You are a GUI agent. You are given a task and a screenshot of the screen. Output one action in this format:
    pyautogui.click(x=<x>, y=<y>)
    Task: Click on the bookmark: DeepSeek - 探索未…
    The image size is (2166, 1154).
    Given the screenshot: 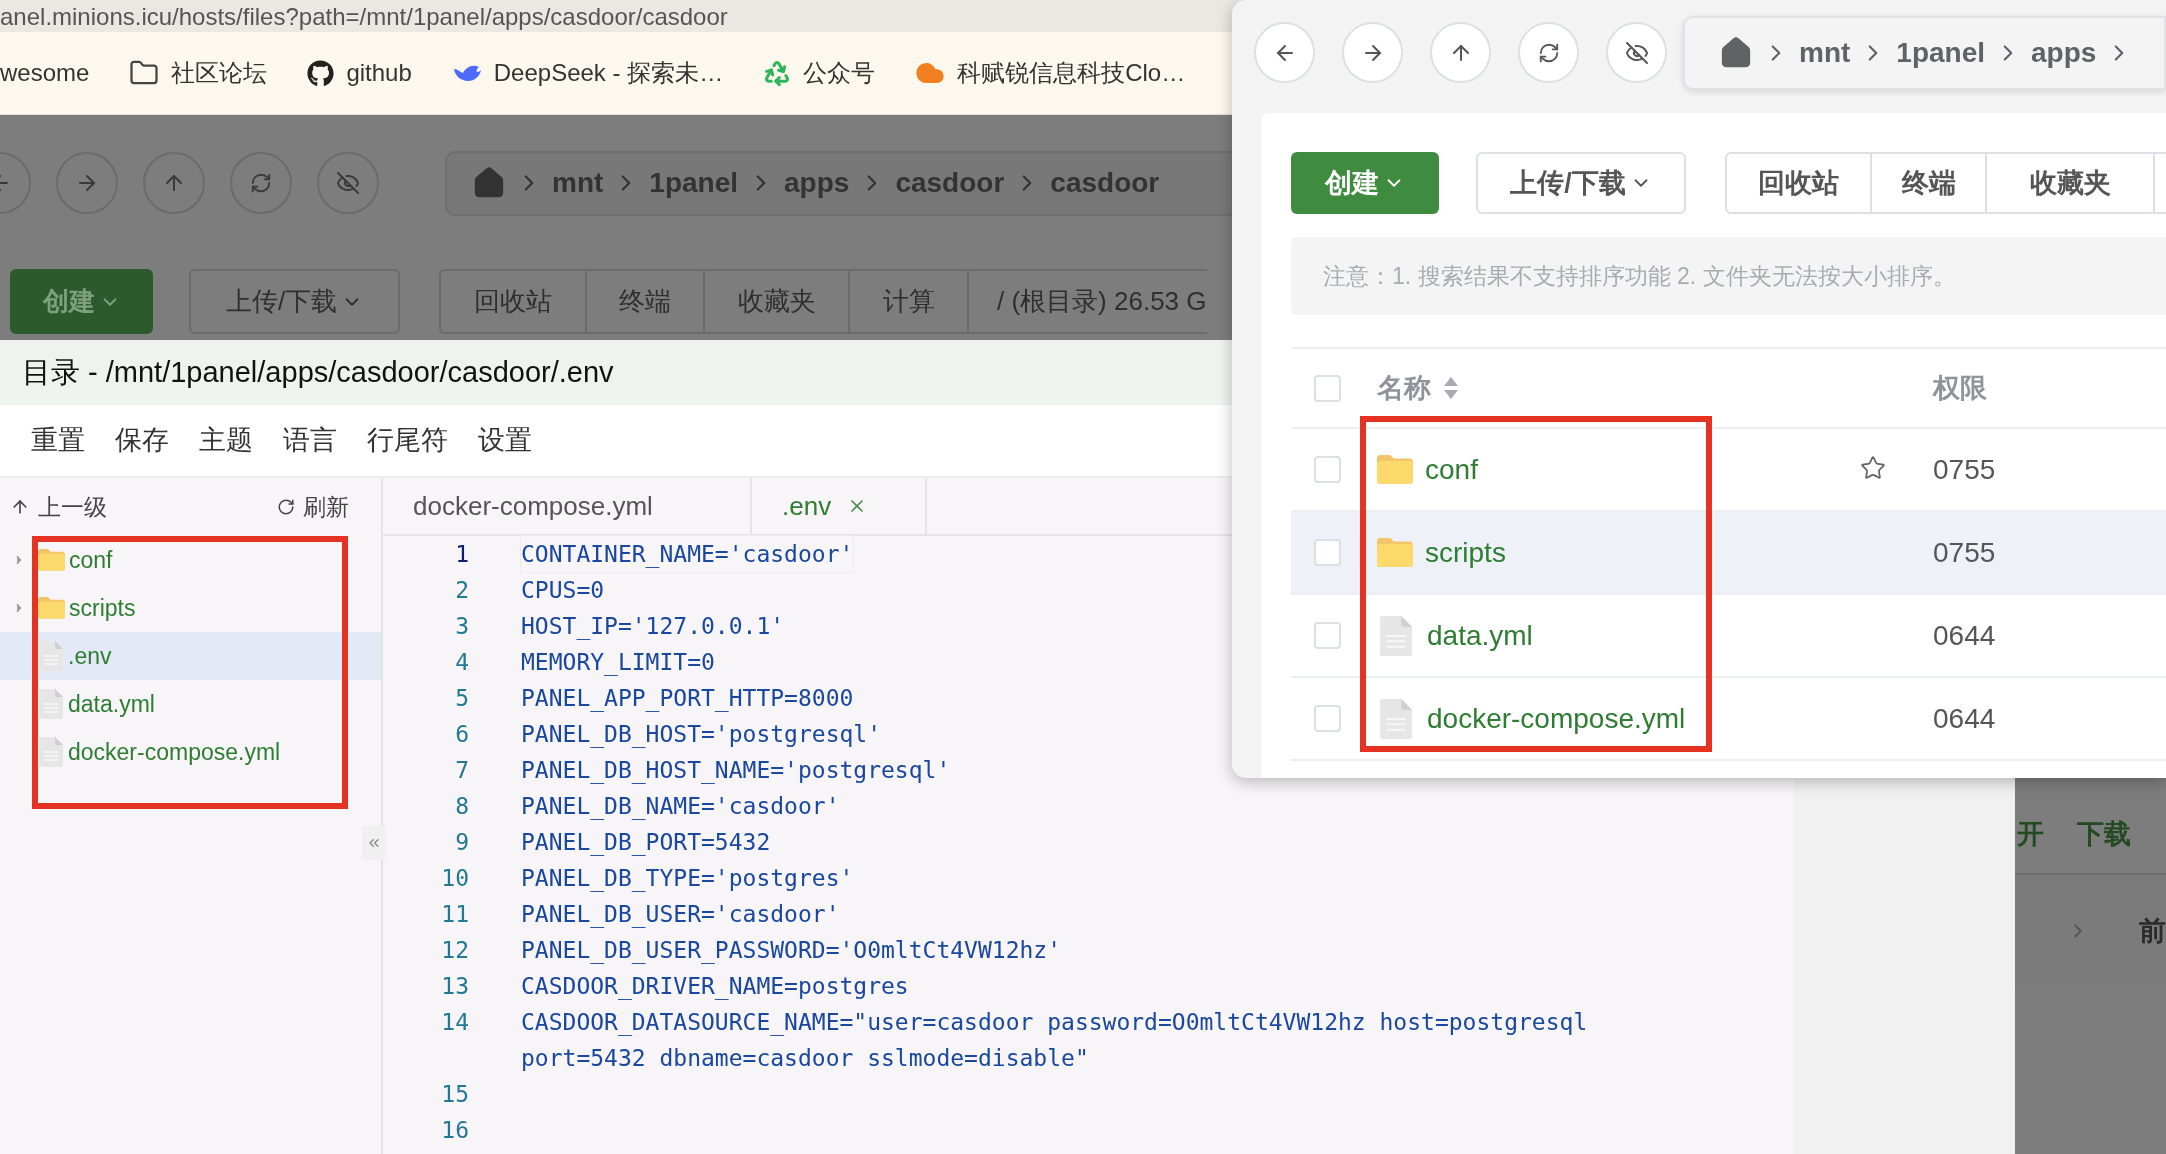 What is the action you would take?
    pyautogui.click(x=587, y=73)
    